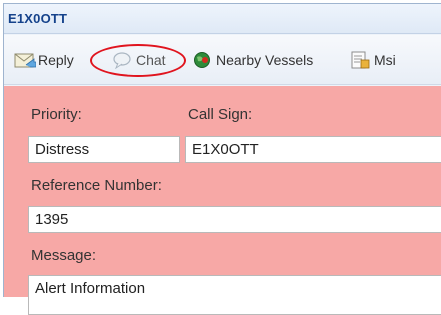  What do you see at coordinates (220, 114) in the screenshot?
I see `call-sign-label: Call Sign:` at bounding box center [220, 114].